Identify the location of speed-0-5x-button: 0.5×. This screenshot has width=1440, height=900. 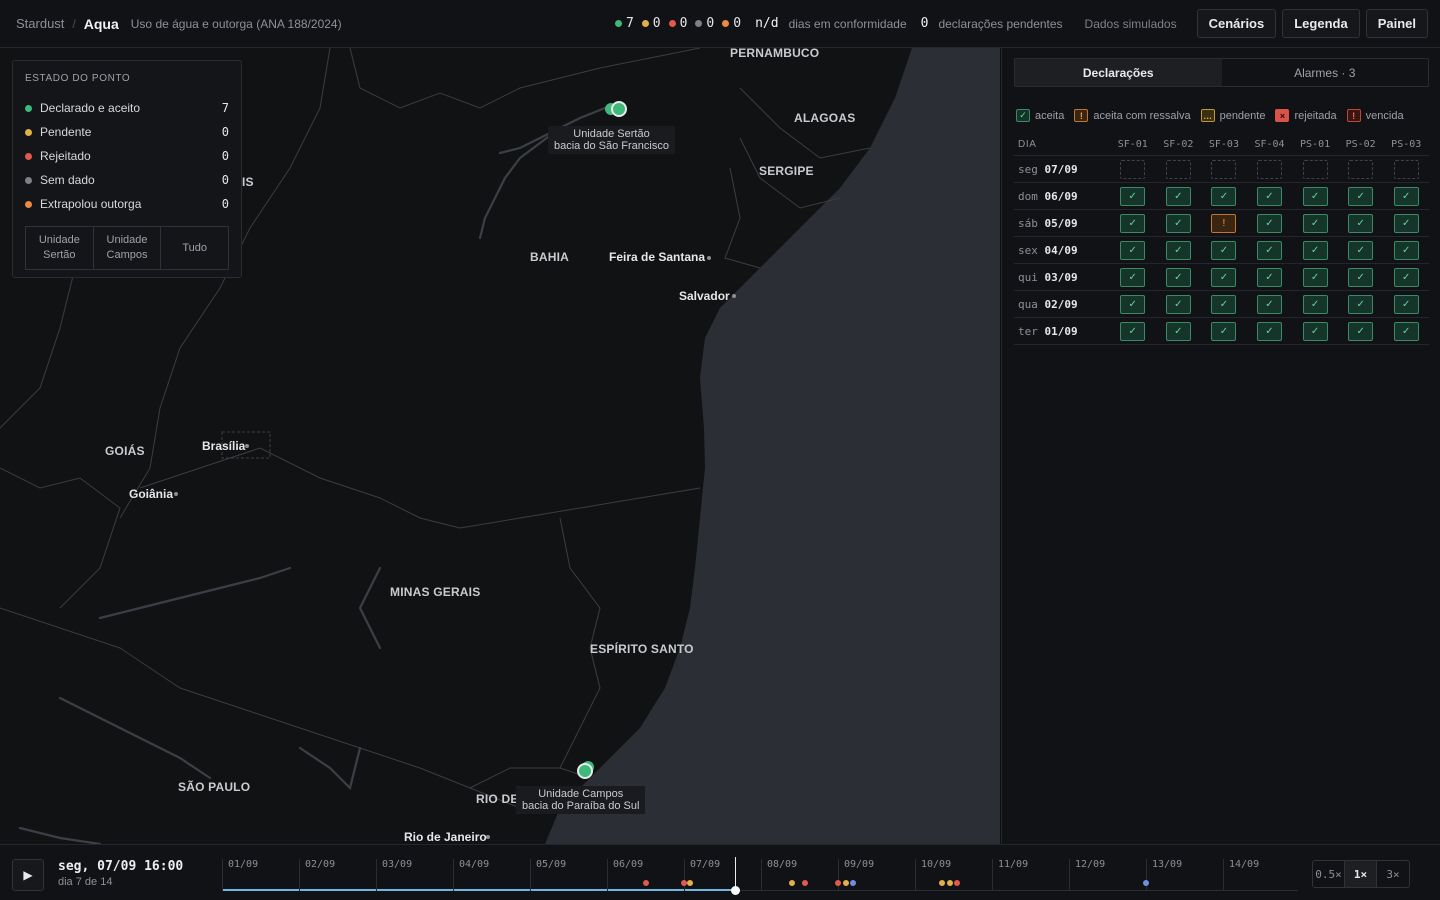
(1329, 874).